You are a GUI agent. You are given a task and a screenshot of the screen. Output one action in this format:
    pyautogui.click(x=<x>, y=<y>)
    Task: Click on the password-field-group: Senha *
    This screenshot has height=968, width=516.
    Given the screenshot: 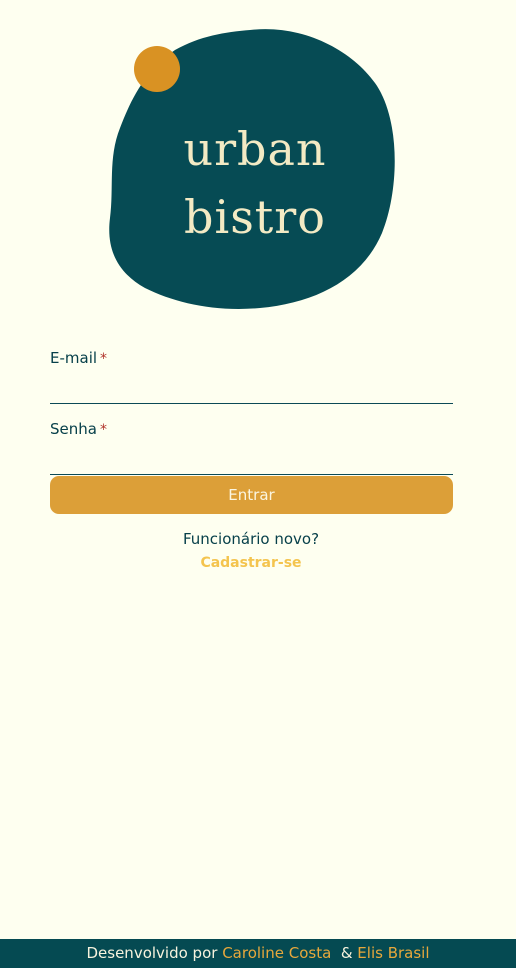 What is the action you would take?
    pyautogui.click(x=251, y=447)
    